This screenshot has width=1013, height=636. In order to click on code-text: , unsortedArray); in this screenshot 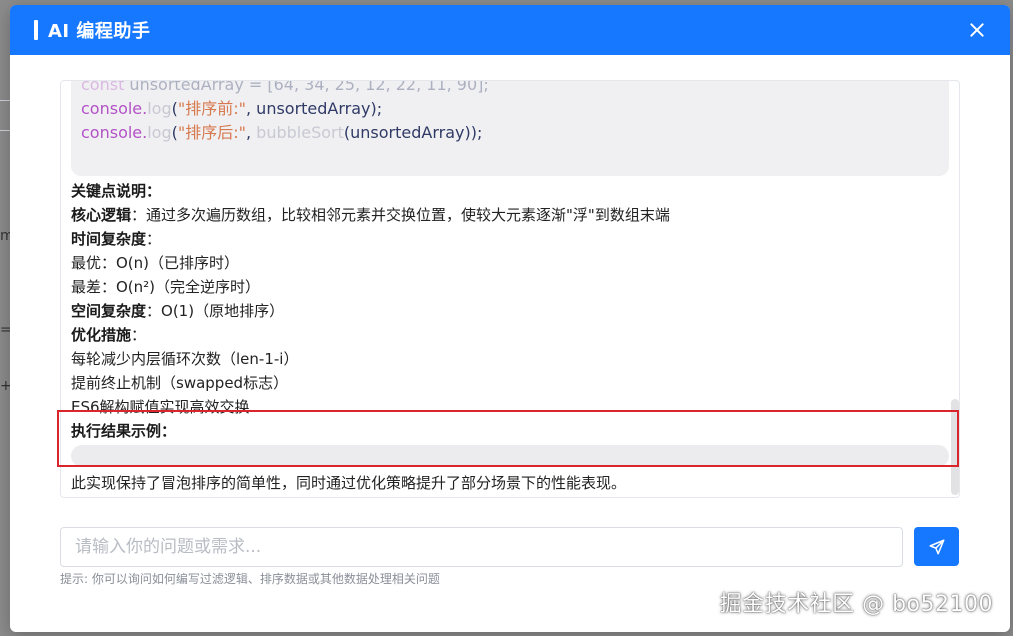, I will do `click(314, 108)`.